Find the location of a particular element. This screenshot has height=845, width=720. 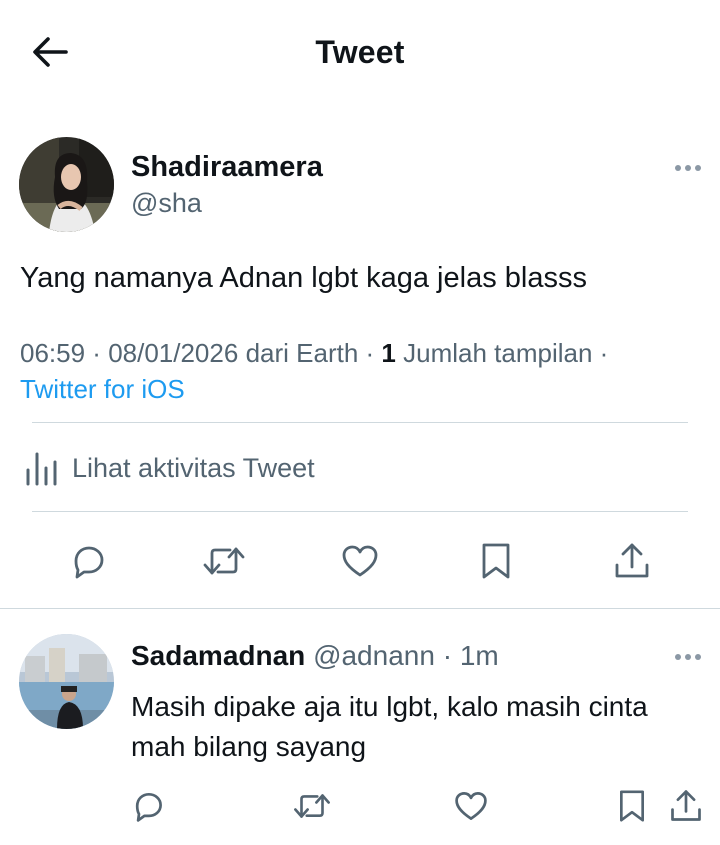

reply-author-handle: @adnann is located at coordinates (374, 655).